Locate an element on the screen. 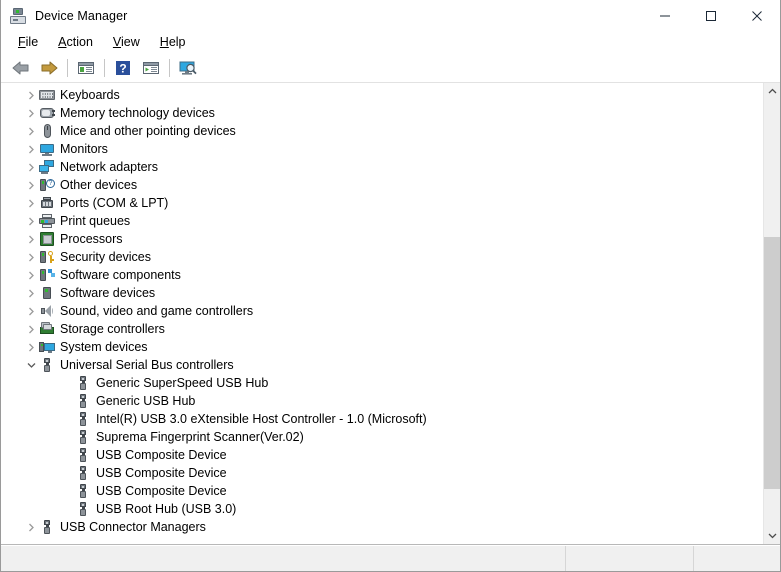  tree-row-label: Software devices is located at coordinates (108, 293).